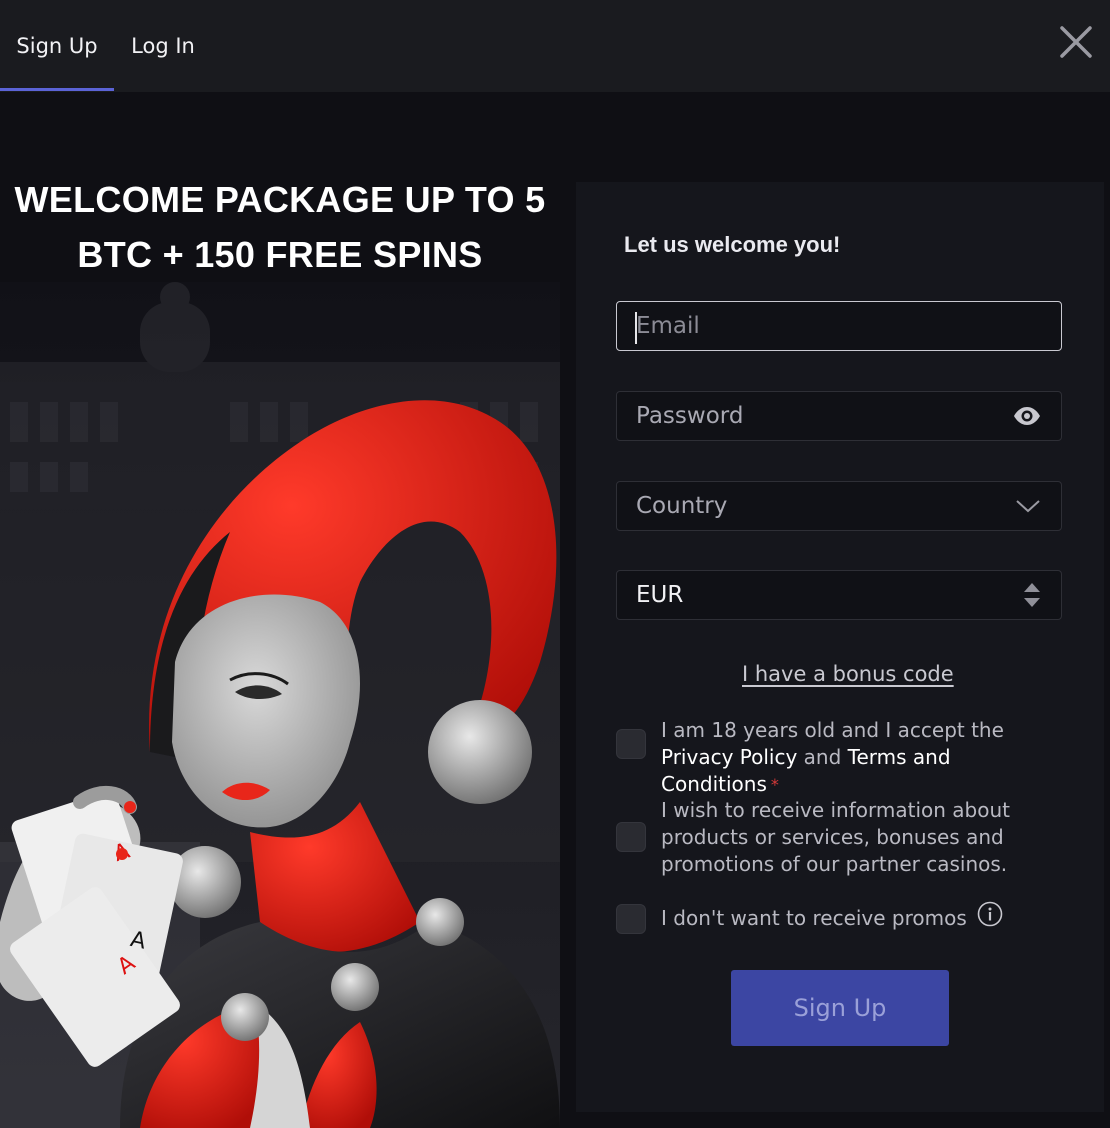 This screenshot has width=1110, height=1128. I want to click on info-button, so click(990, 917).